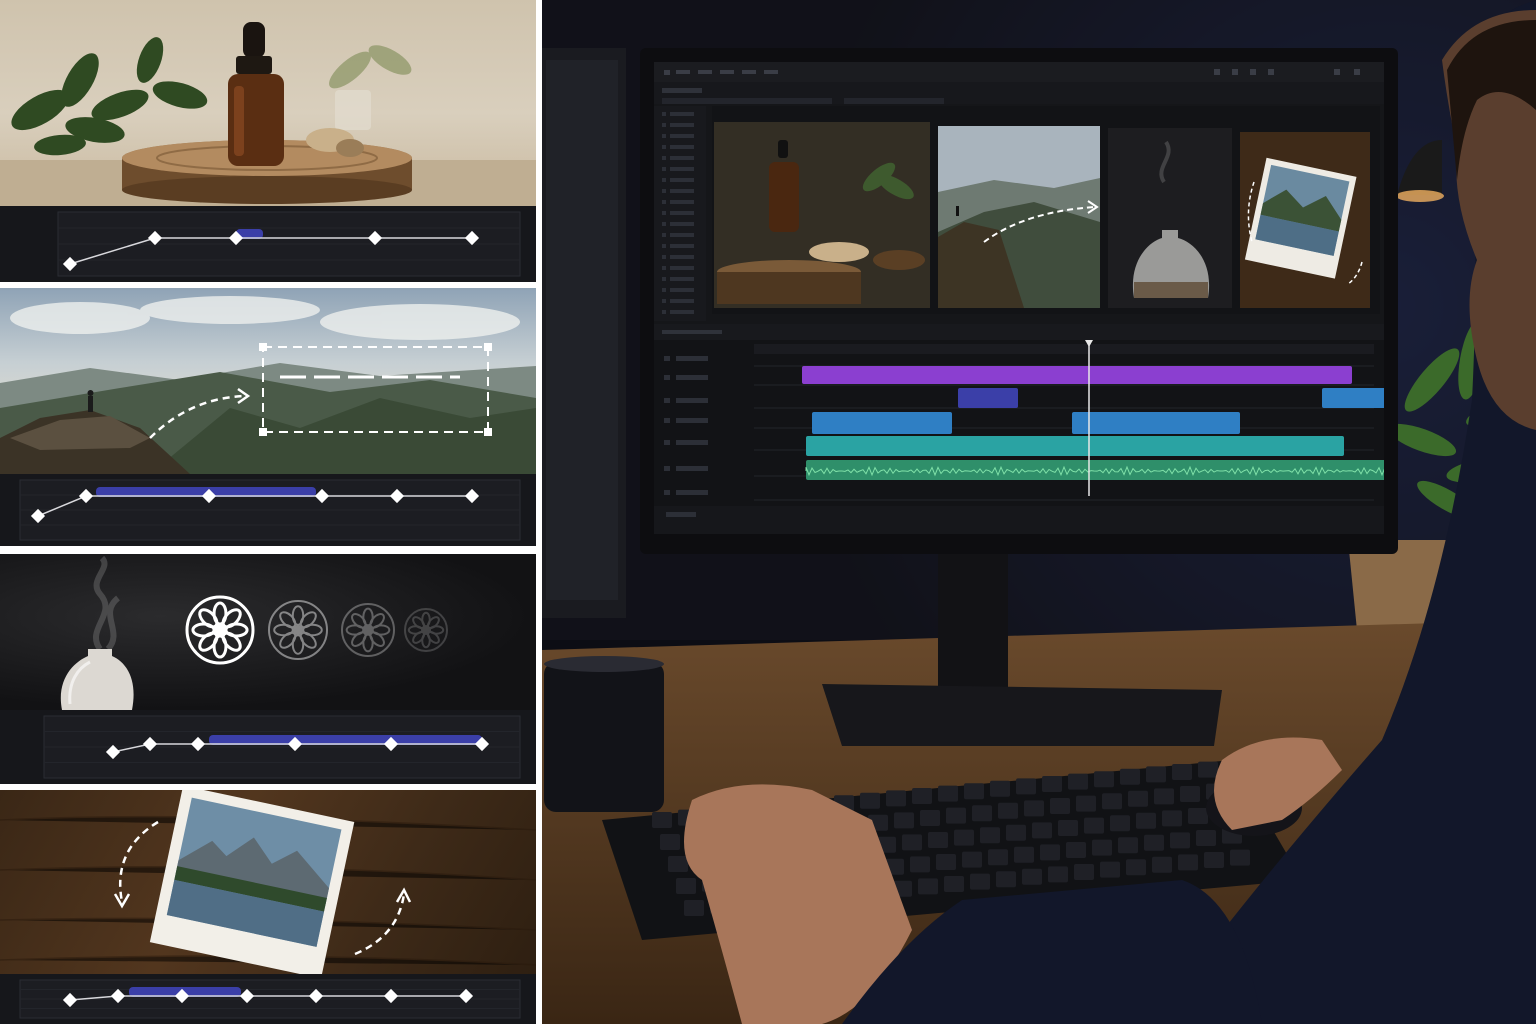  I want to click on preview-thumb-bottle, so click(822, 215).